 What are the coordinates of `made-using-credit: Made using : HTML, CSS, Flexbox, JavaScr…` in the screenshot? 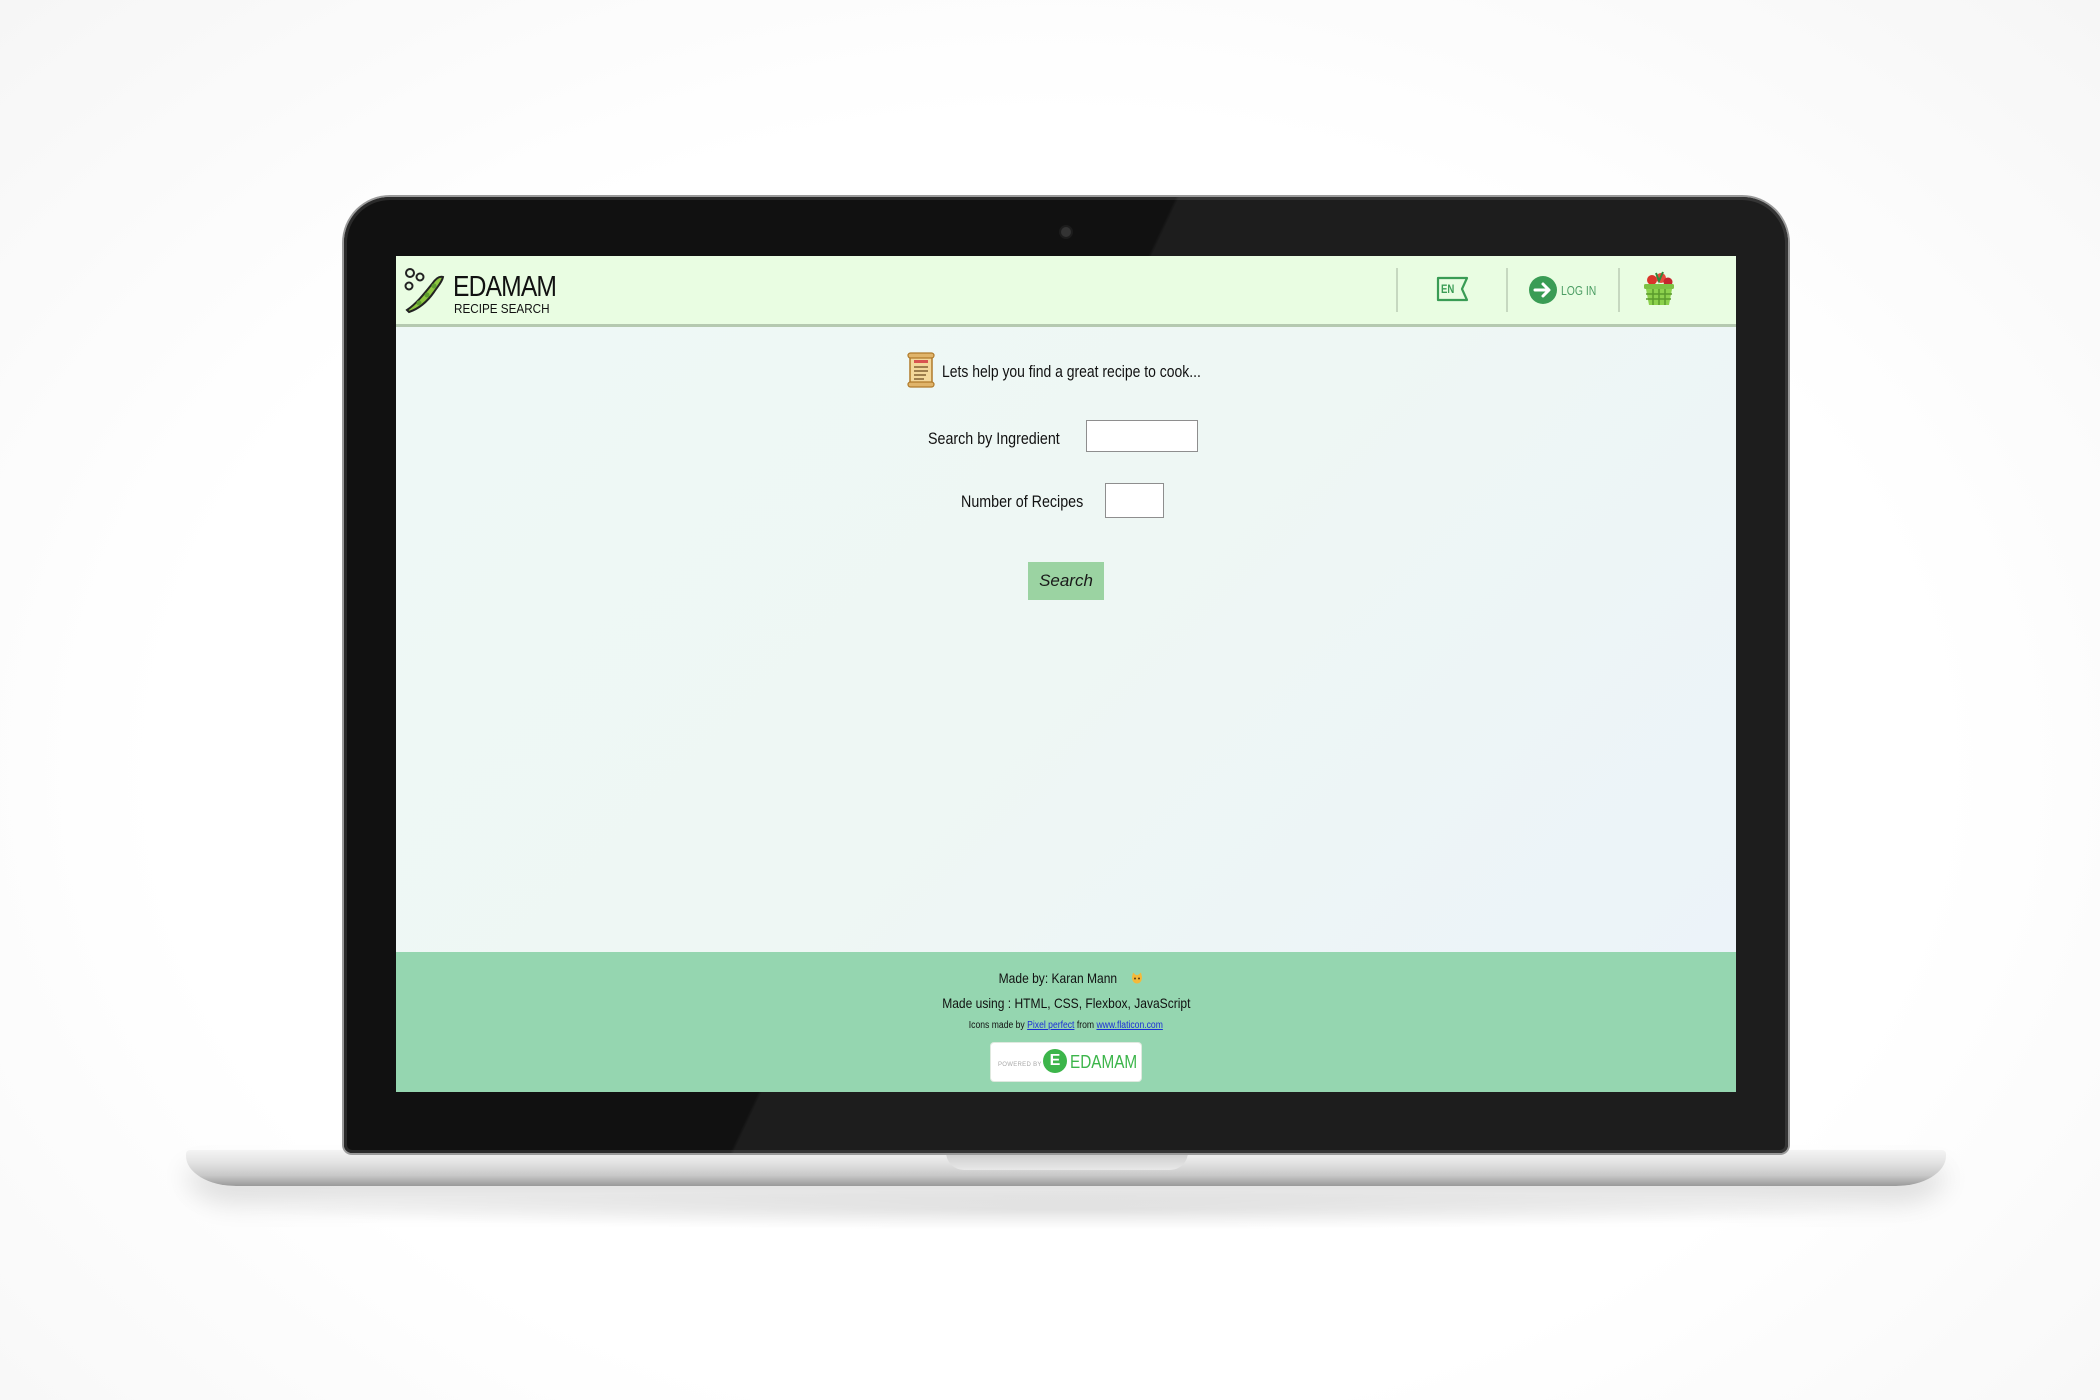 It's located at (1066, 1003).